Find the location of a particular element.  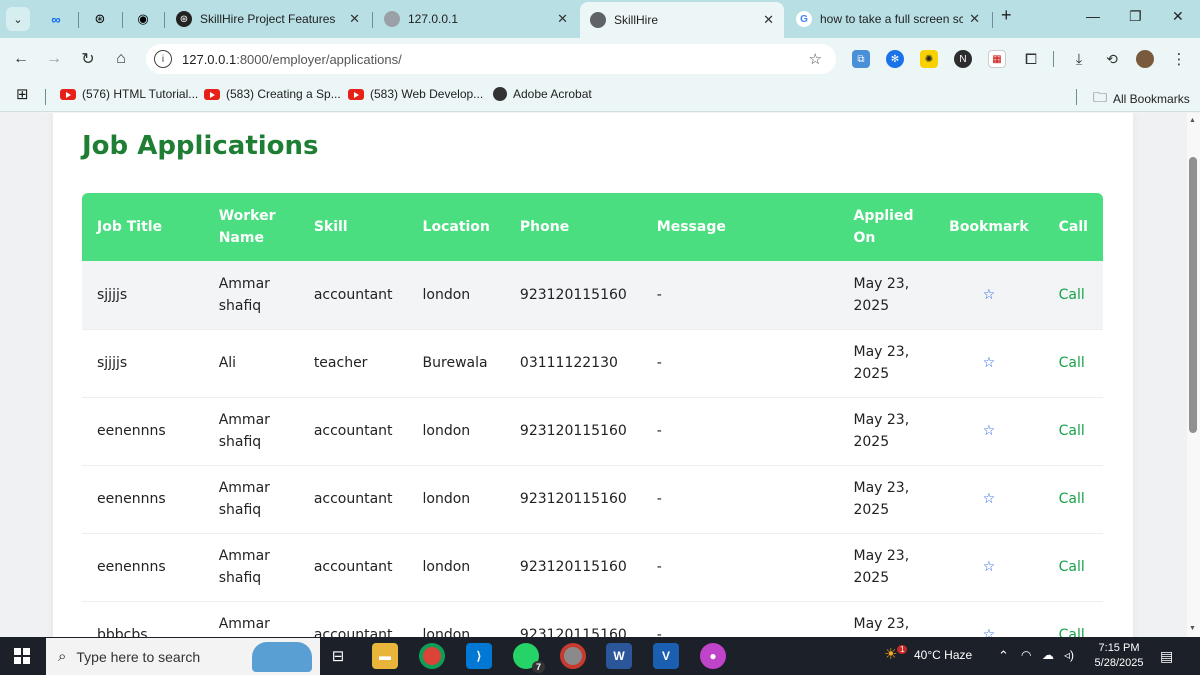

tab-localhost: 127.0.0.1 ✕ is located at coordinates (476, 19).